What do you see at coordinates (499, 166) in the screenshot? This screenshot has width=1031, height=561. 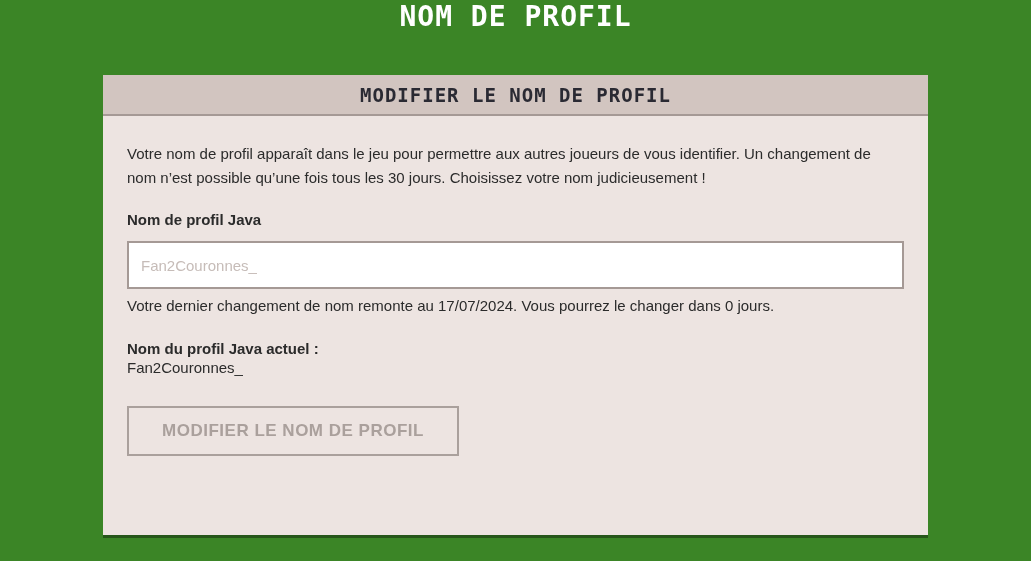 I see `description-text: Votre nom de profil apparaît dans le jeu pour permettre aux autres joueurs de vous identifier. Un changement de nom n’est possible qu’une fois tous les 30 jours. Choisissez votre nom judicieusement !` at bounding box center [499, 166].